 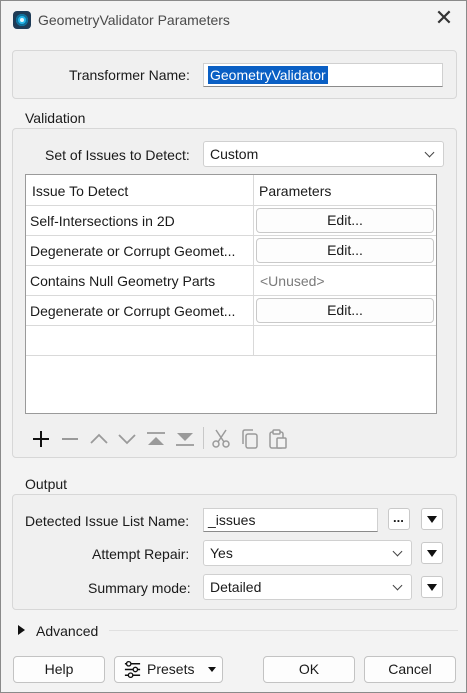 I want to click on table-row-end, so click(x=231, y=355).